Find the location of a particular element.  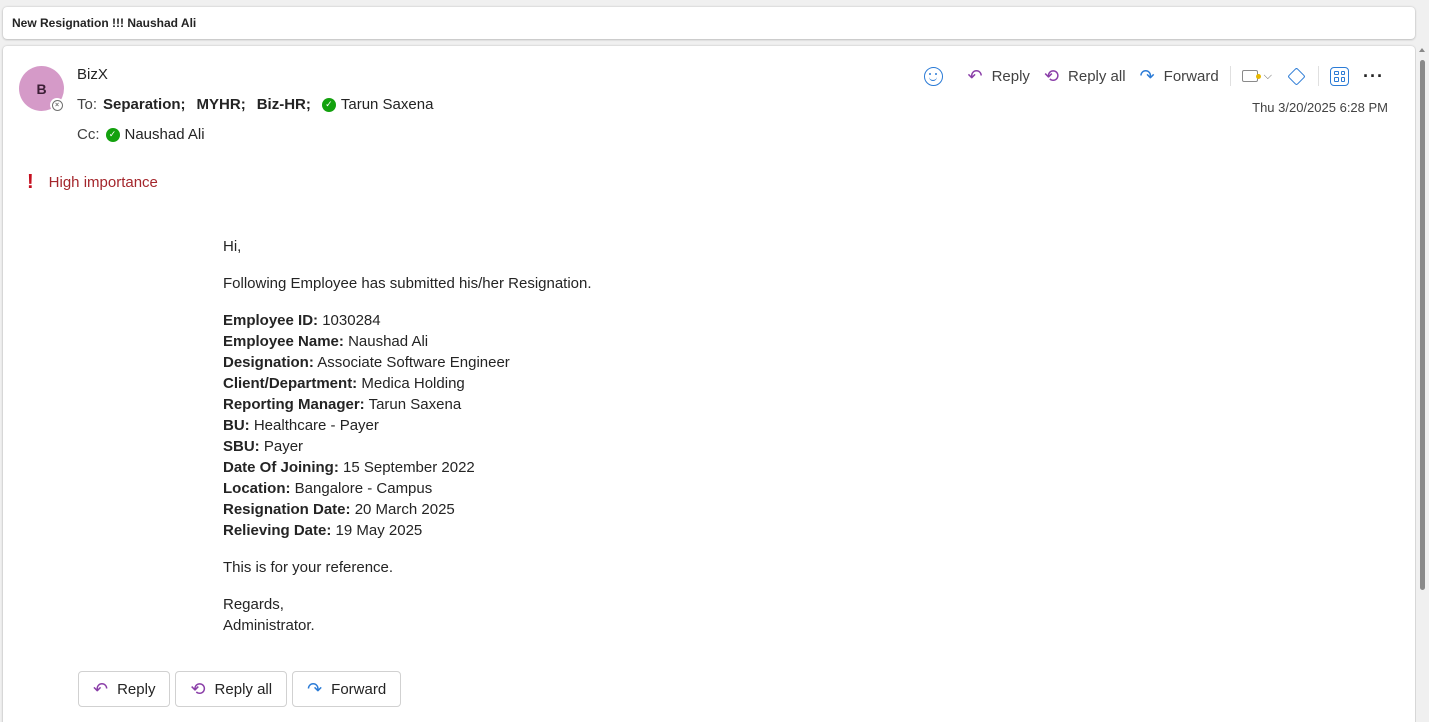

smiley-icon is located at coordinates (934, 76).